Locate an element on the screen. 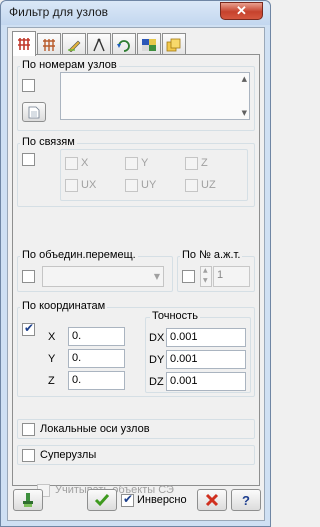 Image resolution: width=320 pixels, height=527 pixels. stiffness-number-input: 1 is located at coordinates (231, 276).